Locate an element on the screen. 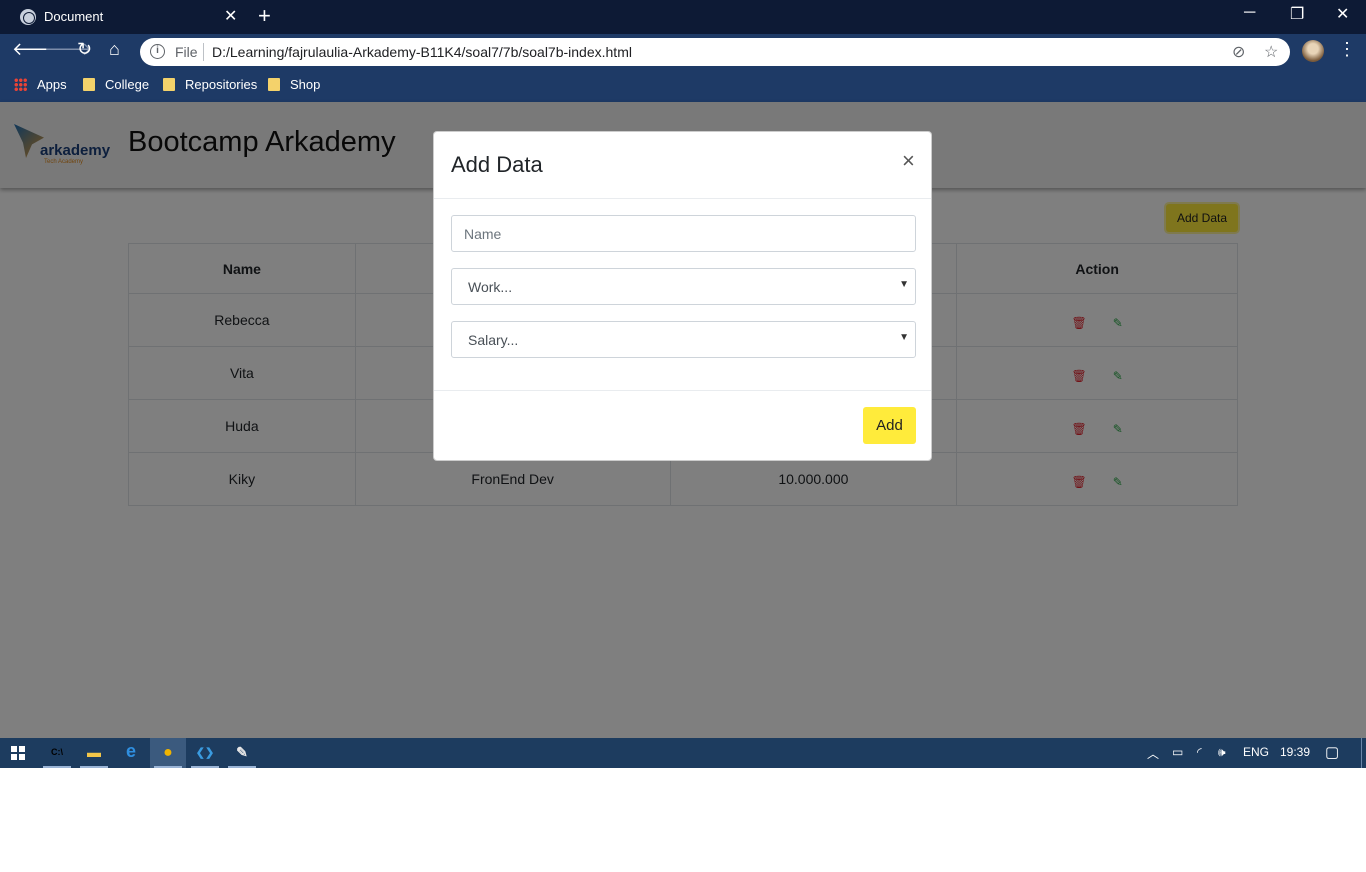  modal-header: Add Data × is located at coordinates (682, 165).